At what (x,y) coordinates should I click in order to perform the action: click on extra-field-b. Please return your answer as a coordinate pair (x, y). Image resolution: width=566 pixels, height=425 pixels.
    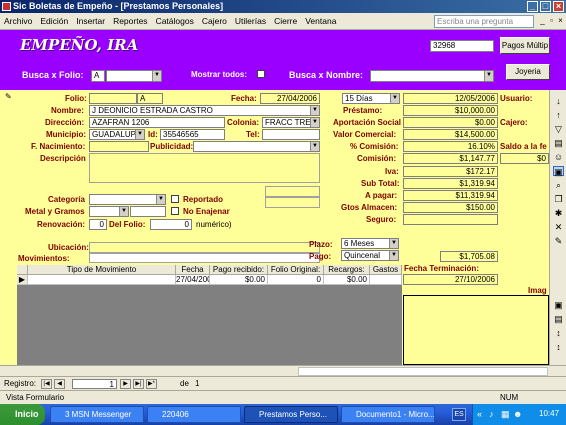
    Looking at the image, I should click on (292, 202).